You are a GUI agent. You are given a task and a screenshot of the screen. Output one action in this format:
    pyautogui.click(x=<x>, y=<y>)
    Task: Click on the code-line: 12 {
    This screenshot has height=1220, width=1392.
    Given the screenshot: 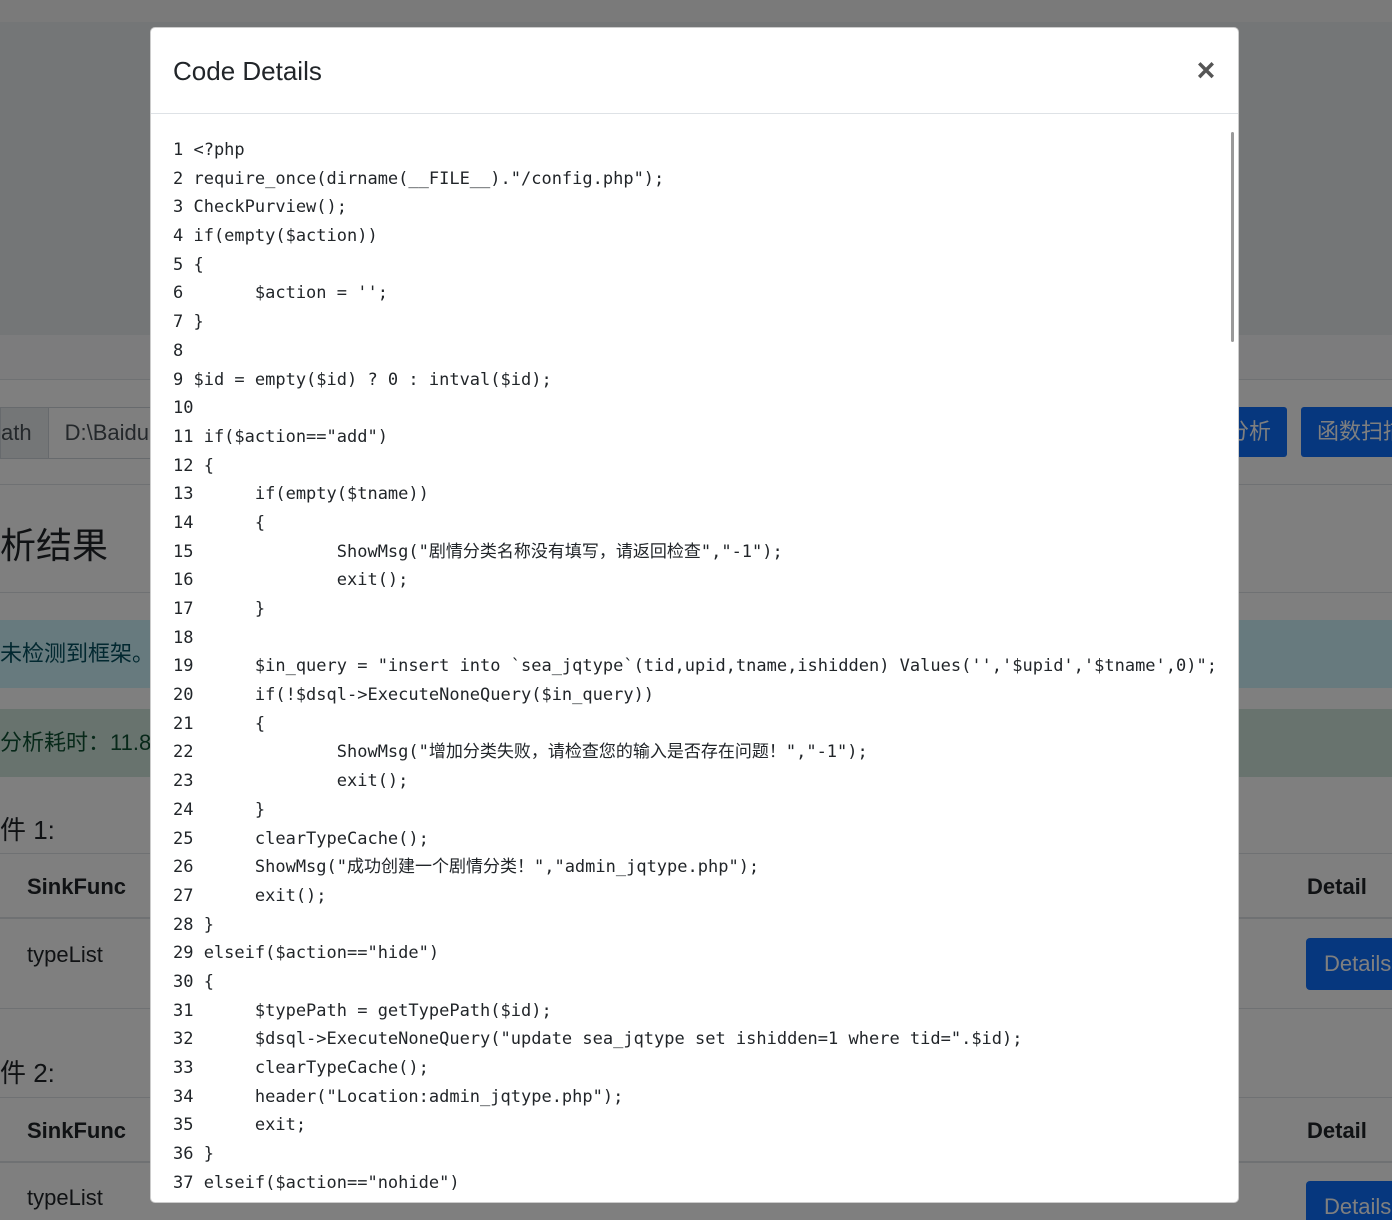 What is the action you would take?
    pyautogui.click(x=193, y=465)
    